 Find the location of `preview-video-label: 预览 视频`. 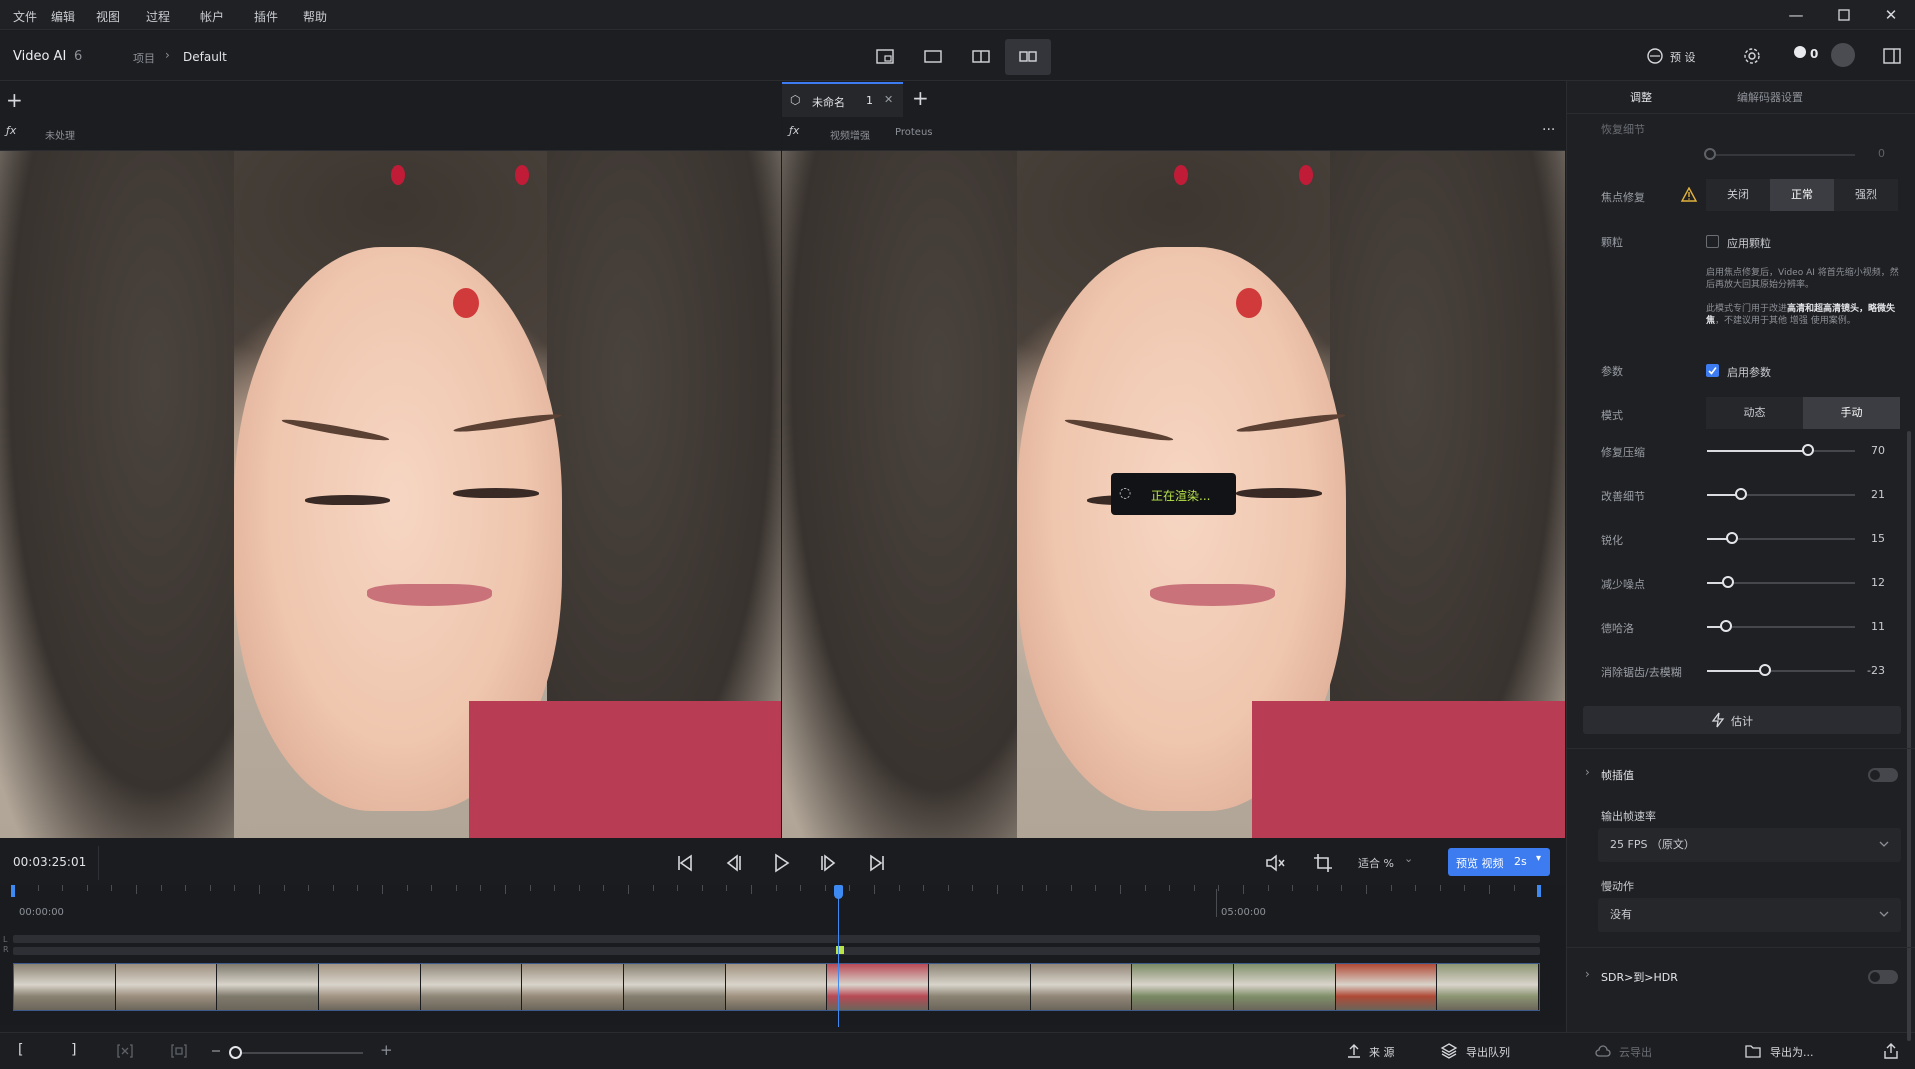

preview-video-label: 预览 视频 is located at coordinates (1480, 863).